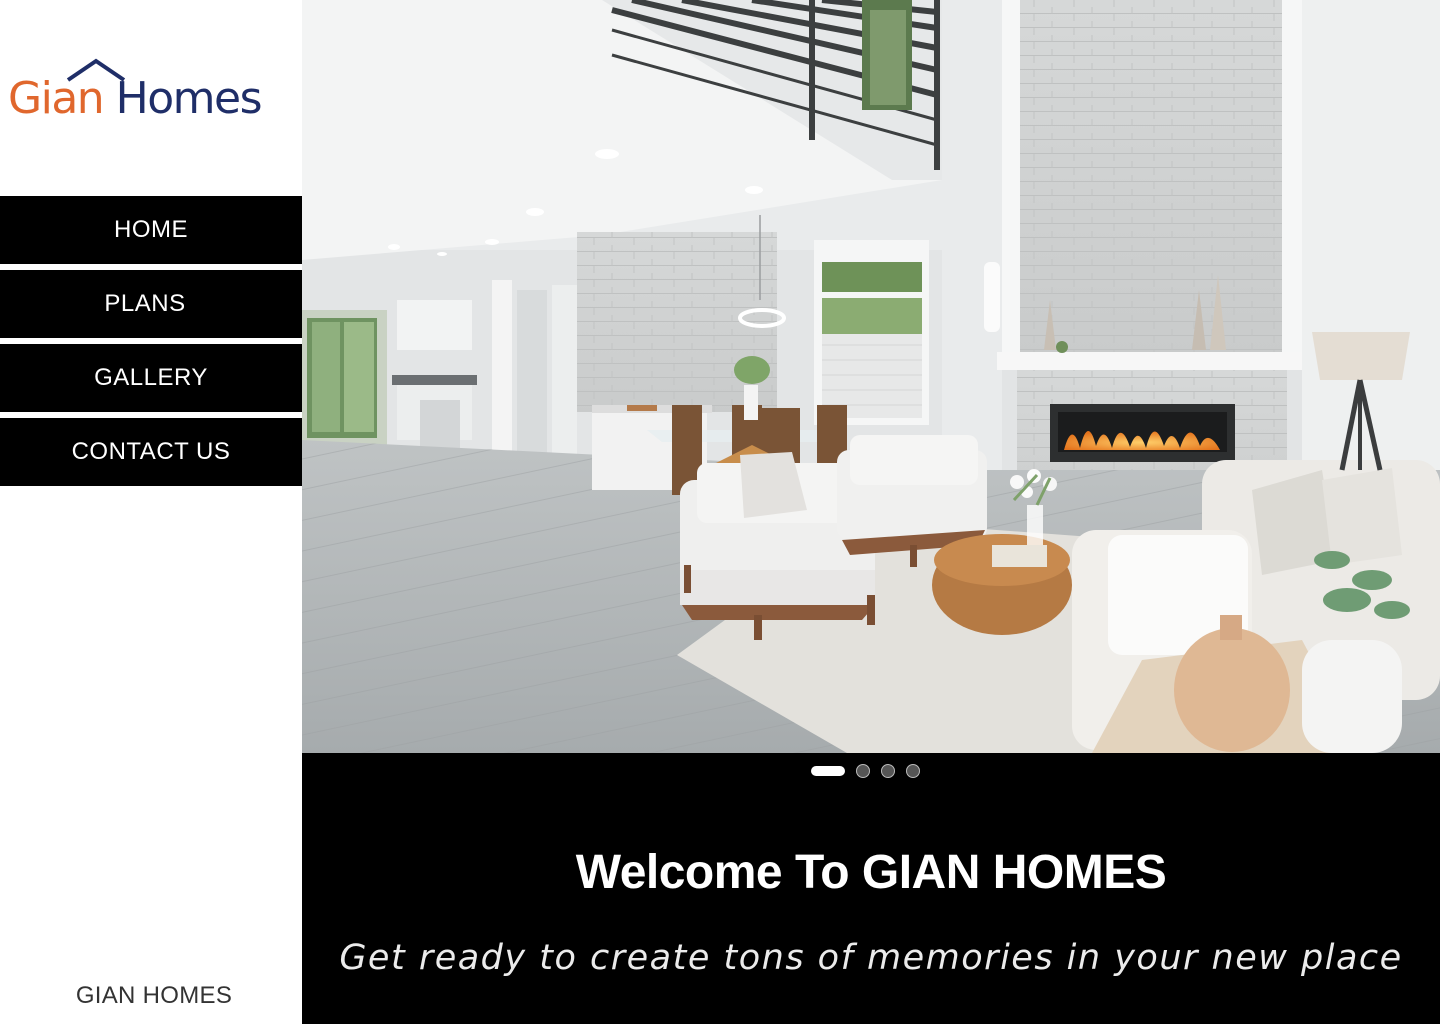 This screenshot has width=1440, height=1024. What do you see at coordinates (151, 378) in the screenshot?
I see `nav-item-gallery: GALLERY` at bounding box center [151, 378].